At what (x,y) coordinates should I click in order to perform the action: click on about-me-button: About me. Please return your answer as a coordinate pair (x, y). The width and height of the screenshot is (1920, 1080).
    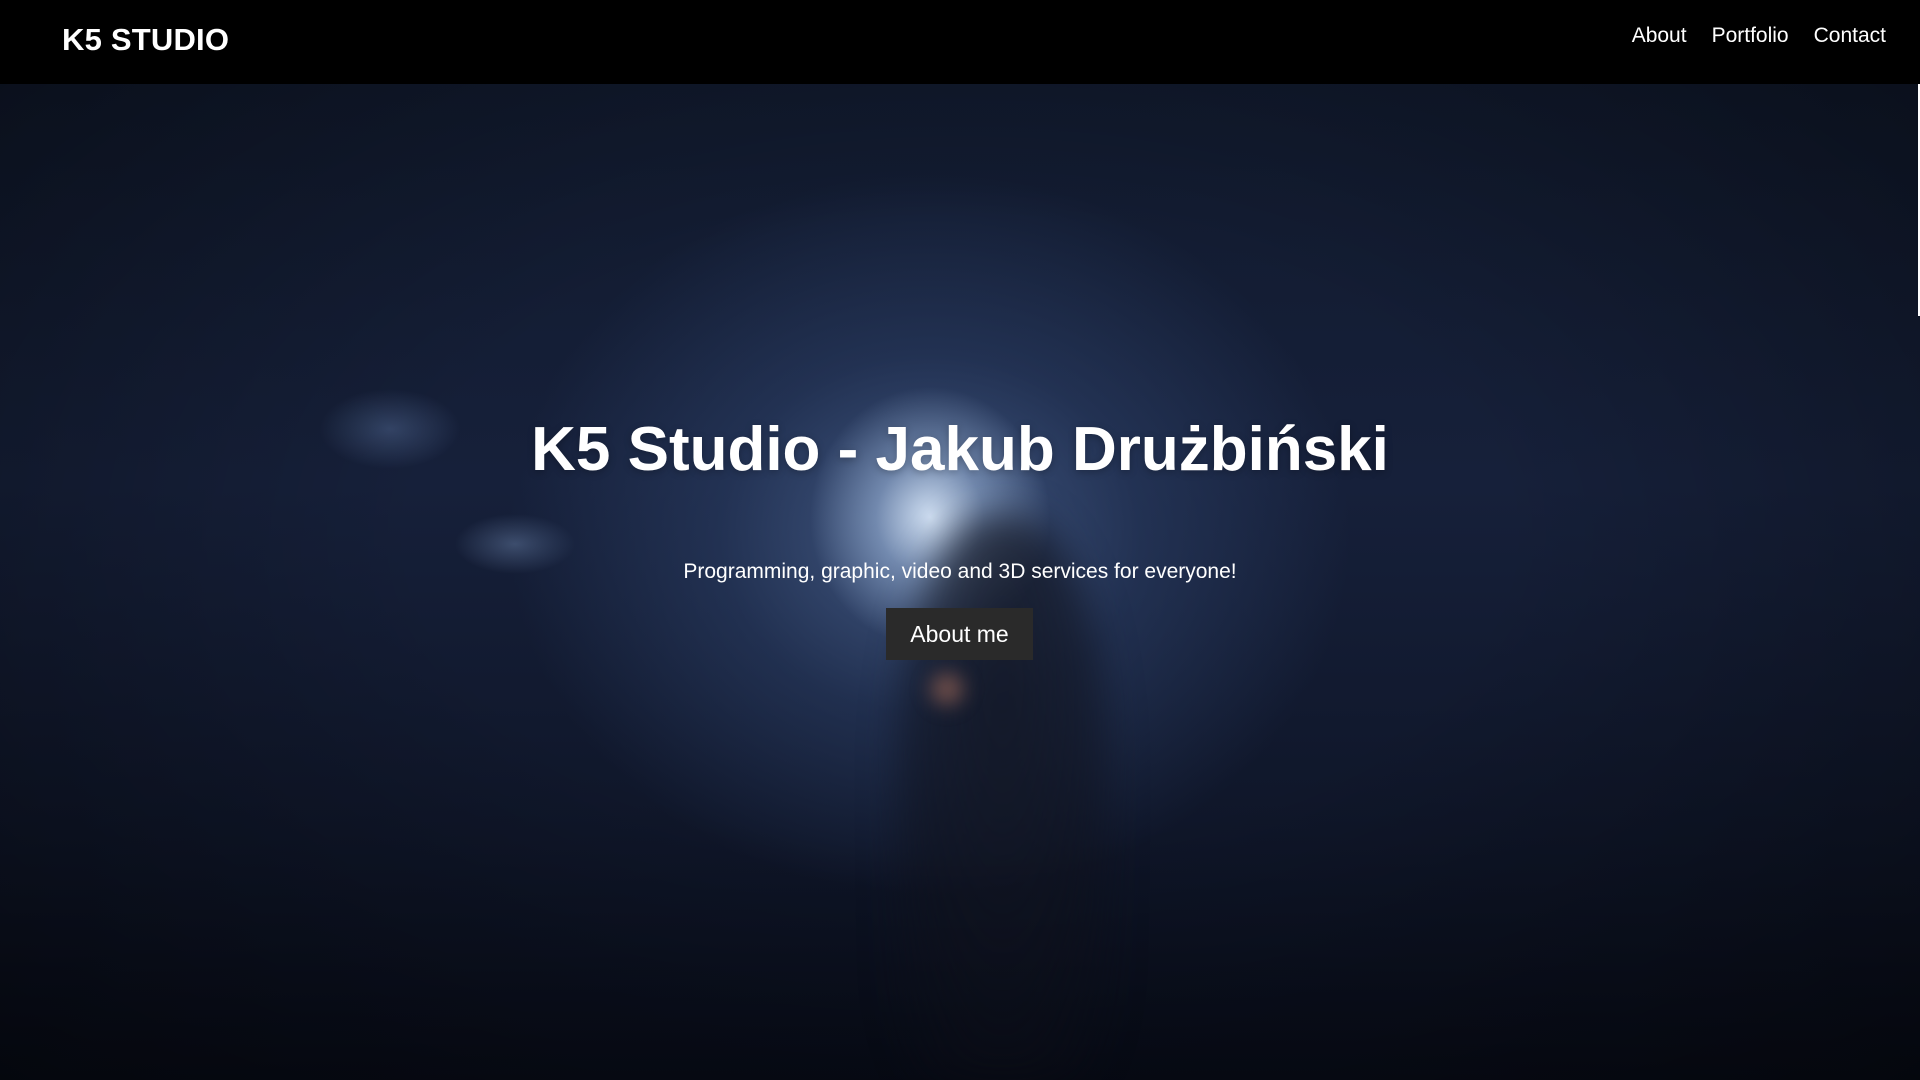
    Looking at the image, I should click on (959, 634).